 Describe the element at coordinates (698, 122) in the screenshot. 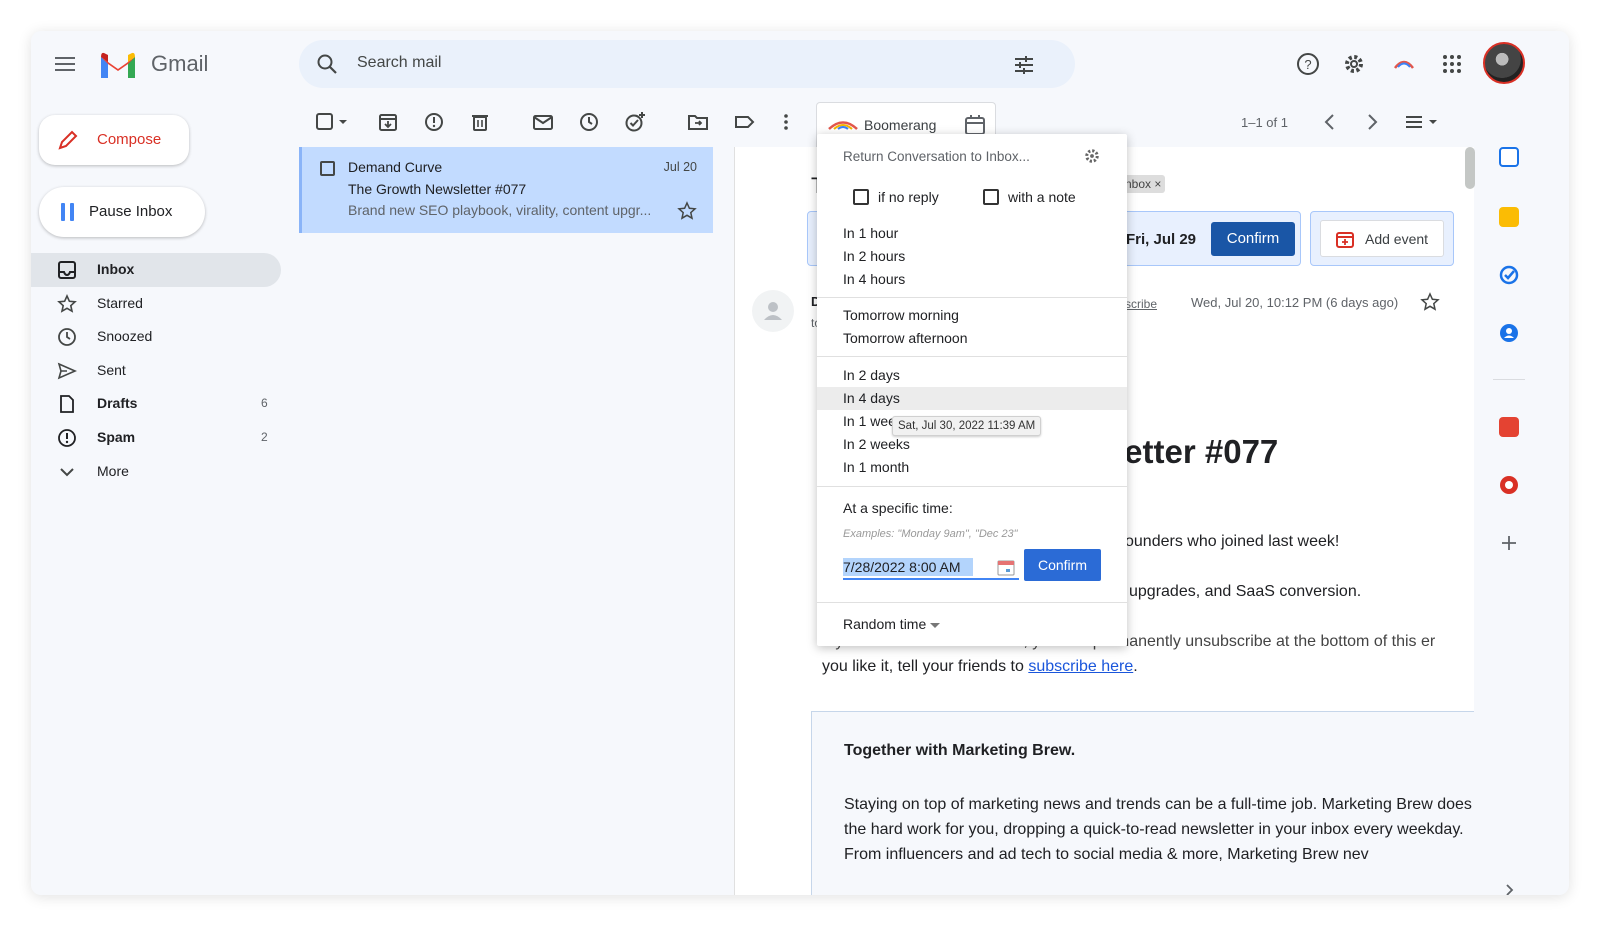

I see `move-to-folder-icon` at that location.